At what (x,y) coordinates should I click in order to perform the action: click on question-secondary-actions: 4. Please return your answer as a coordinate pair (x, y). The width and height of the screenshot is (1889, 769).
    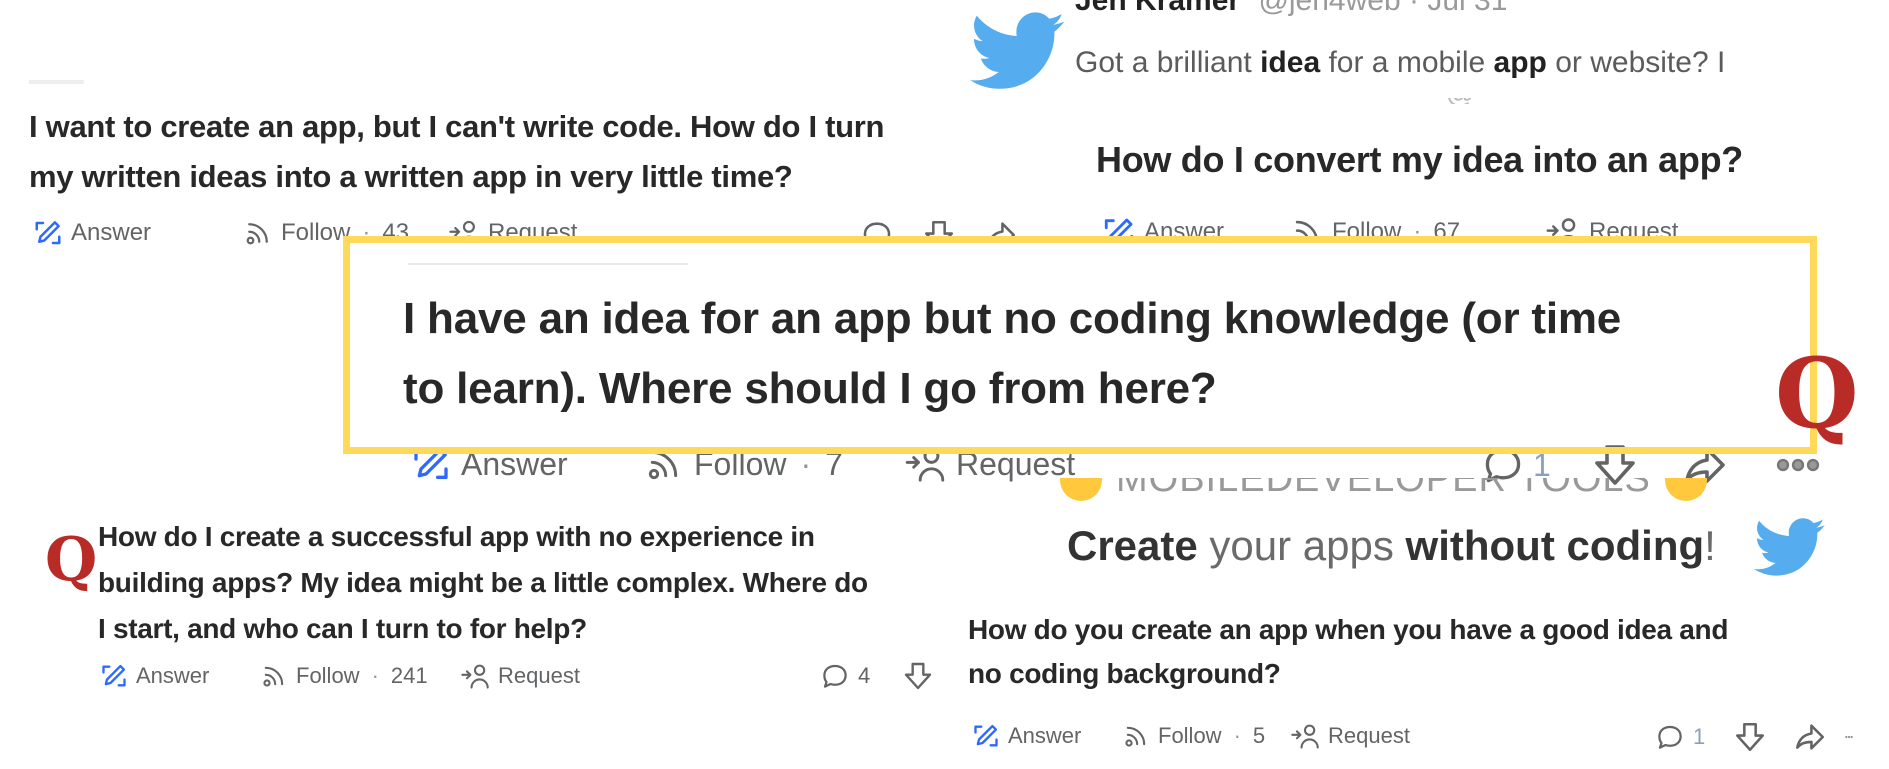
    Looking at the image, I should click on (877, 676).